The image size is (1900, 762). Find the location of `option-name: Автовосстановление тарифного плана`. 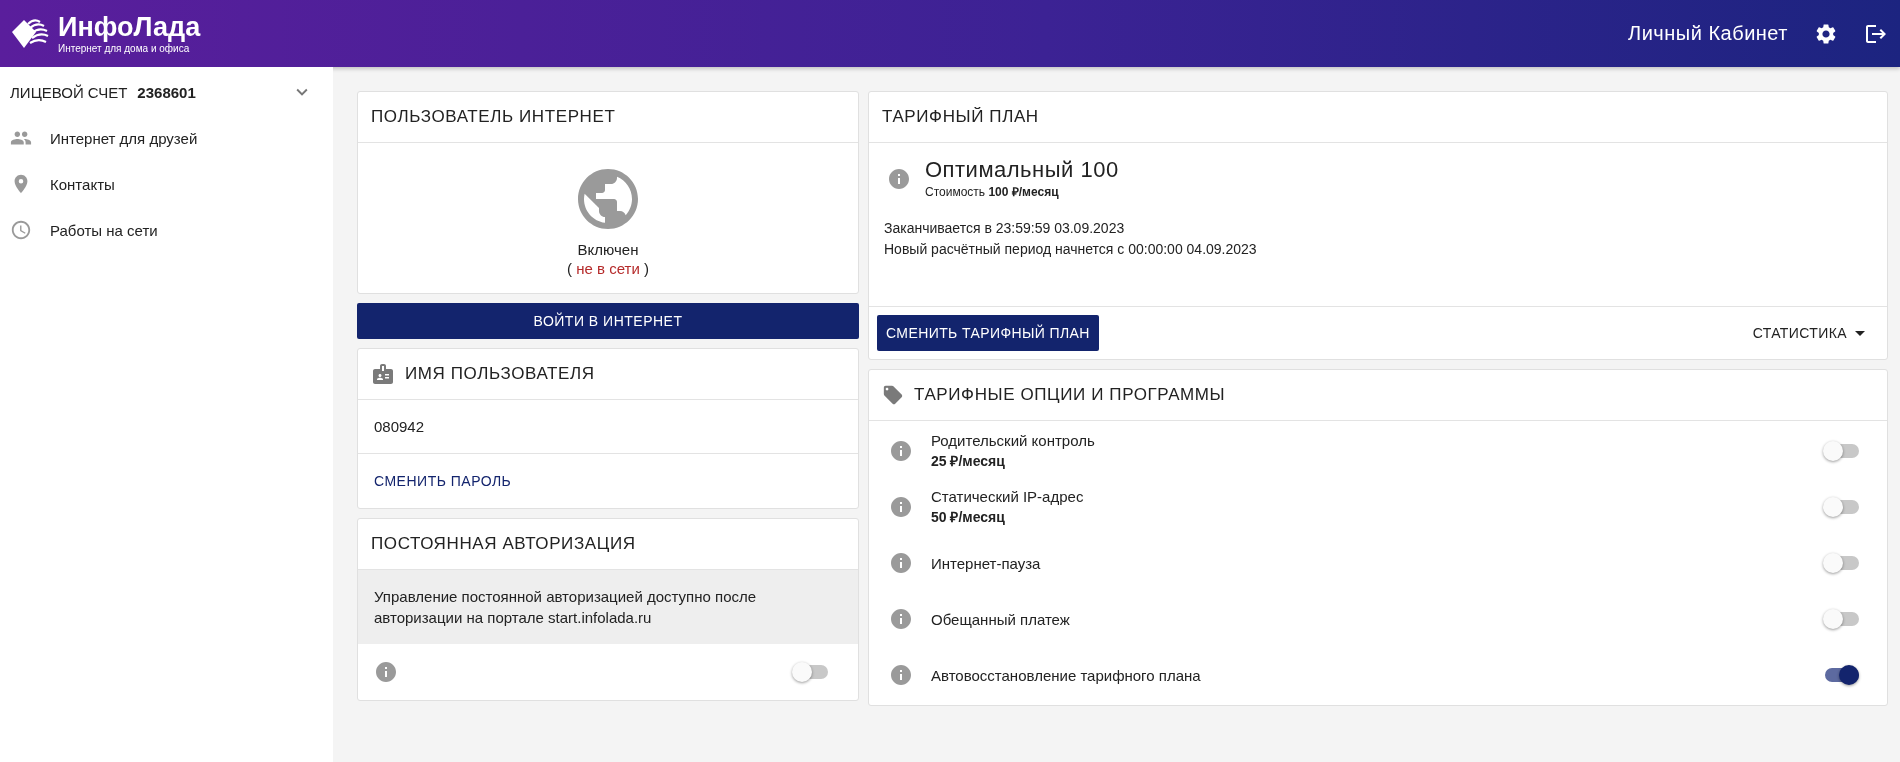

option-name: Автовосстановление тарифного плана is located at coordinates (1066, 675).